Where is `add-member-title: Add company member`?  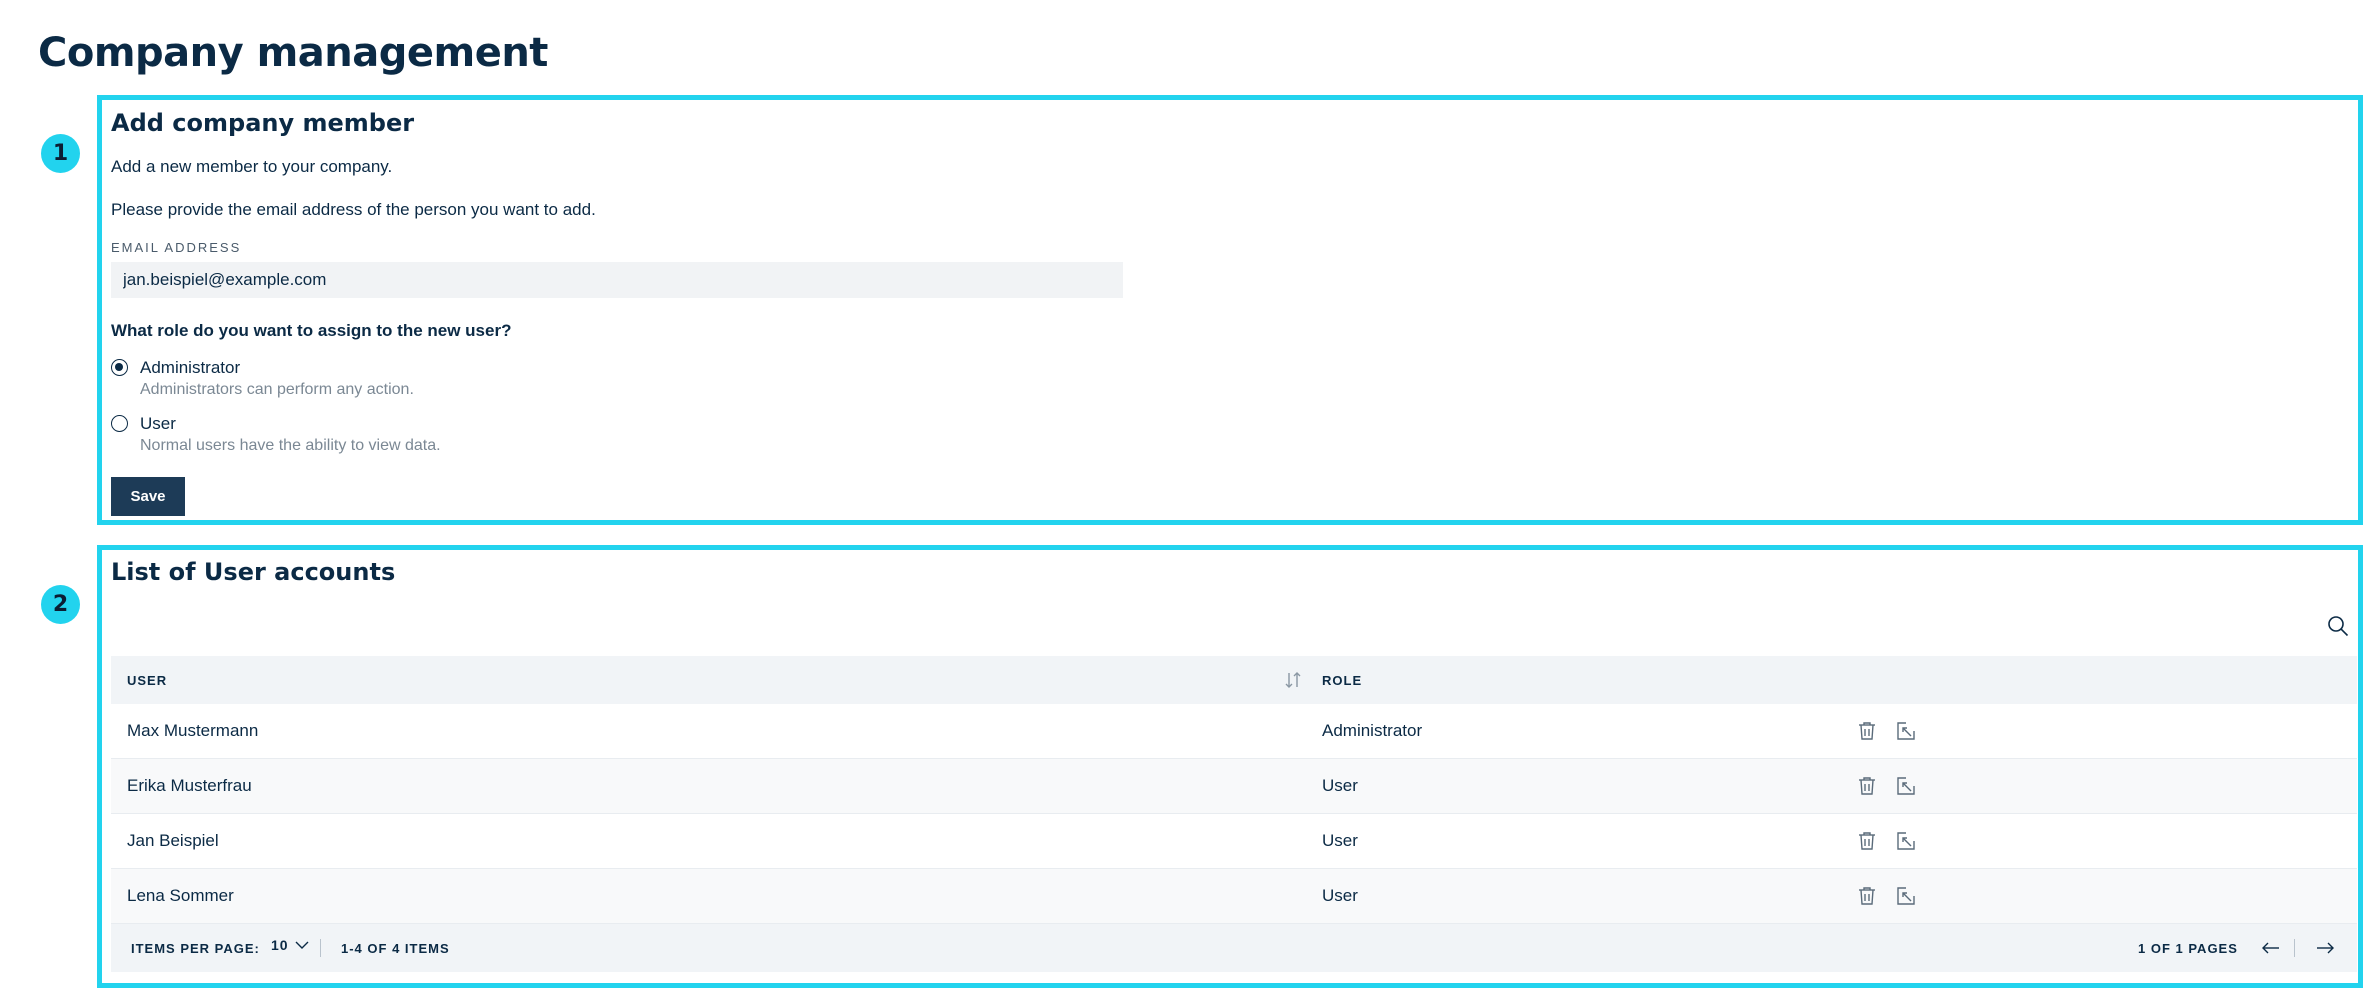
add-member-title: Add company member is located at coordinates (263, 123).